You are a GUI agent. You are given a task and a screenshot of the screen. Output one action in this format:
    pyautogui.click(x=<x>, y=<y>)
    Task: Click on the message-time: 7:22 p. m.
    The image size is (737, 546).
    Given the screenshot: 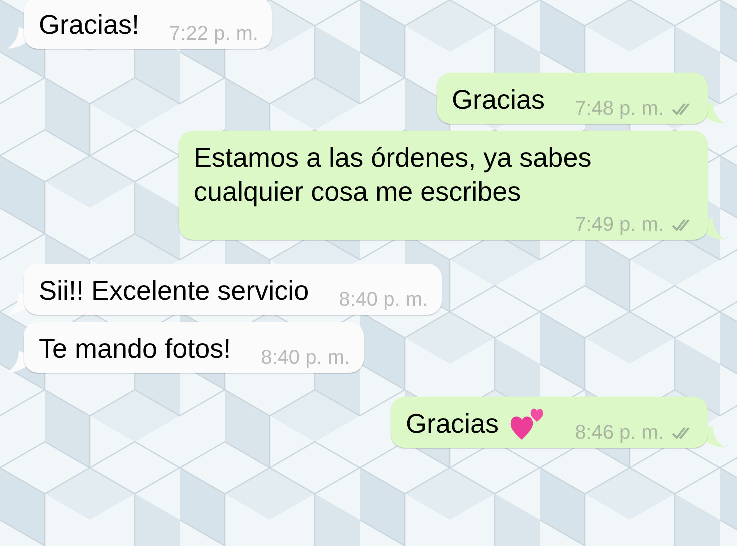 What is the action you would take?
    pyautogui.click(x=214, y=34)
    